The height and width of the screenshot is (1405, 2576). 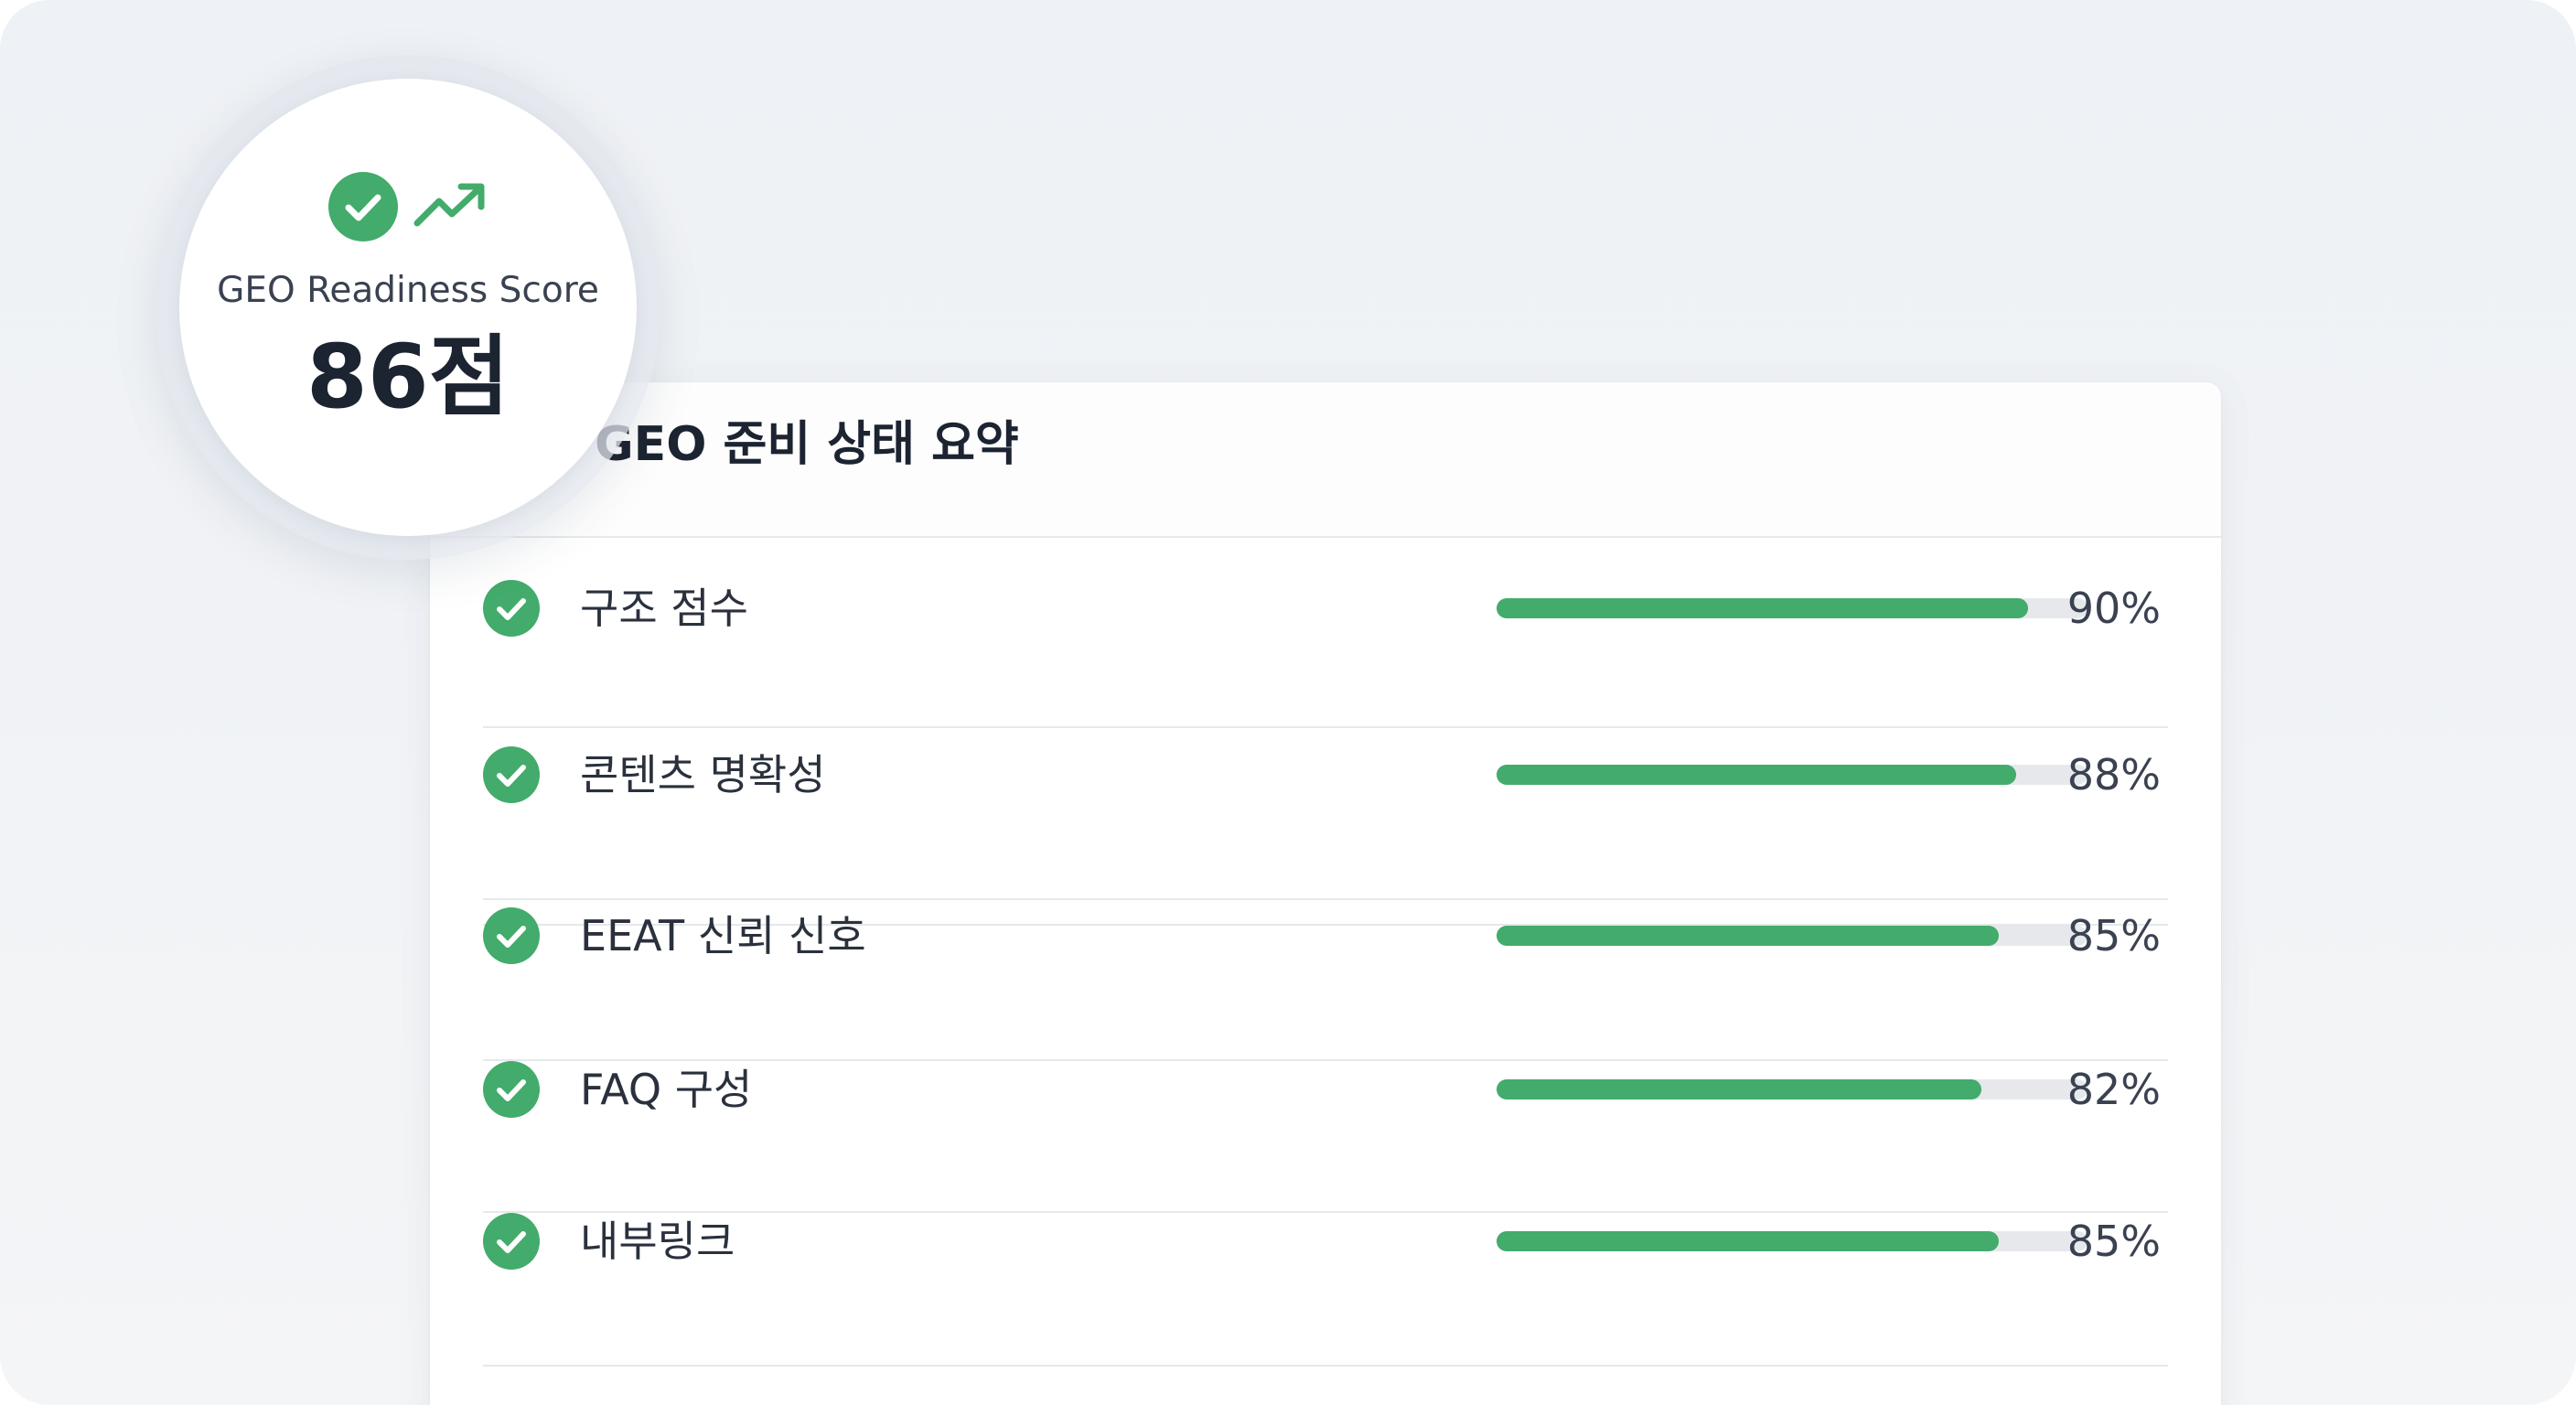 What do you see at coordinates (667, 1090) in the screenshot?
I see `row-label: FAQ 구성` at bounding box center [667, 1090].